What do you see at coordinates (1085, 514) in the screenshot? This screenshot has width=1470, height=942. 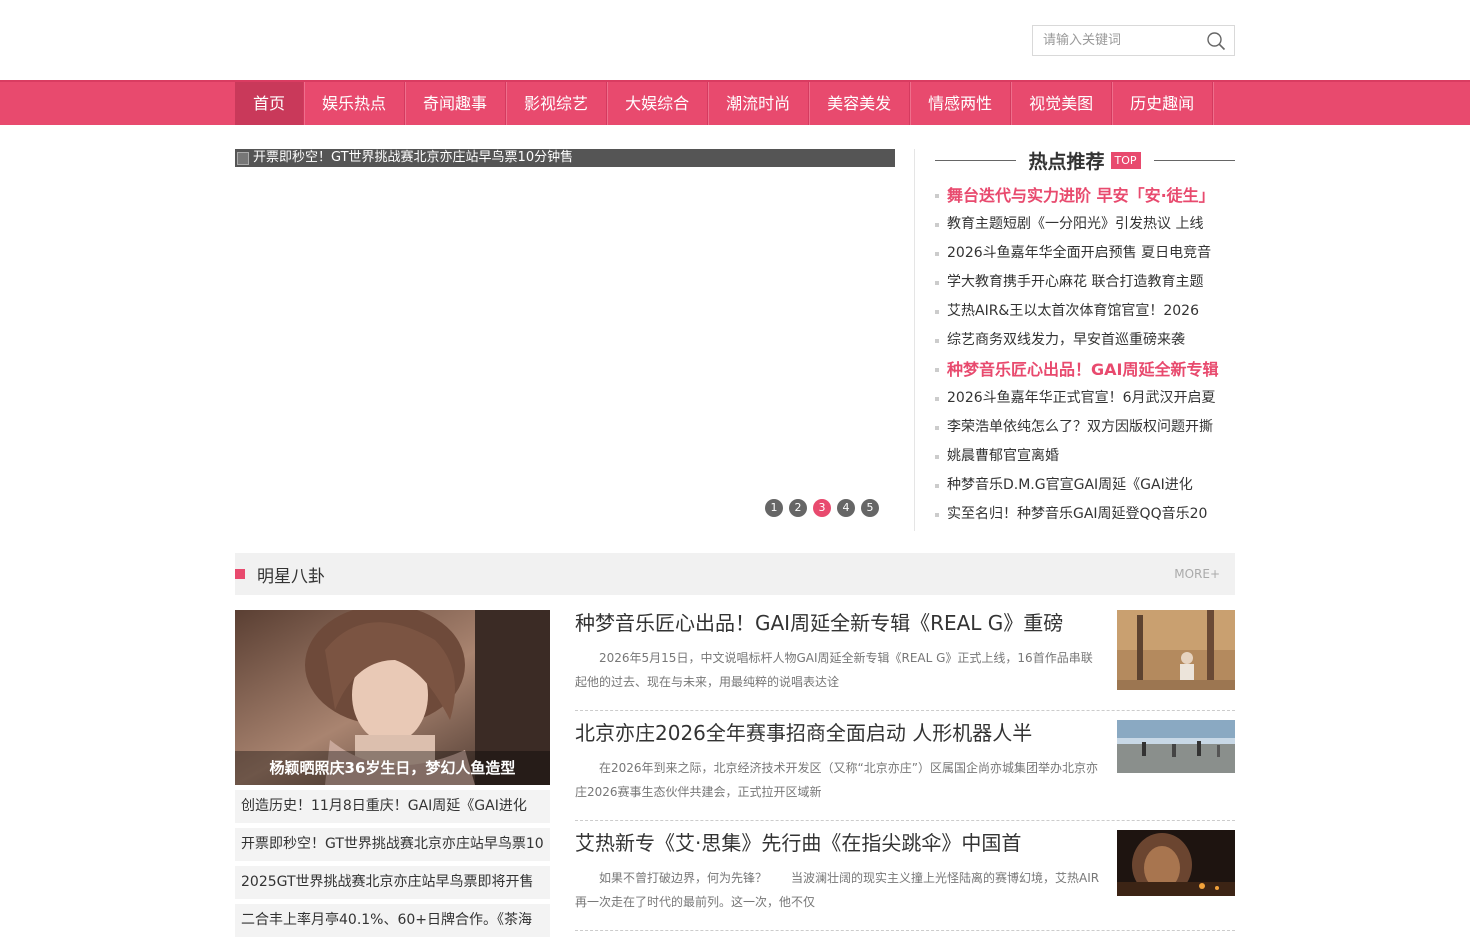 I see `hot-list-item: 实至名归！种梦音乐GAI周延登QQ音乐20` at bounding box center [1085, 514].